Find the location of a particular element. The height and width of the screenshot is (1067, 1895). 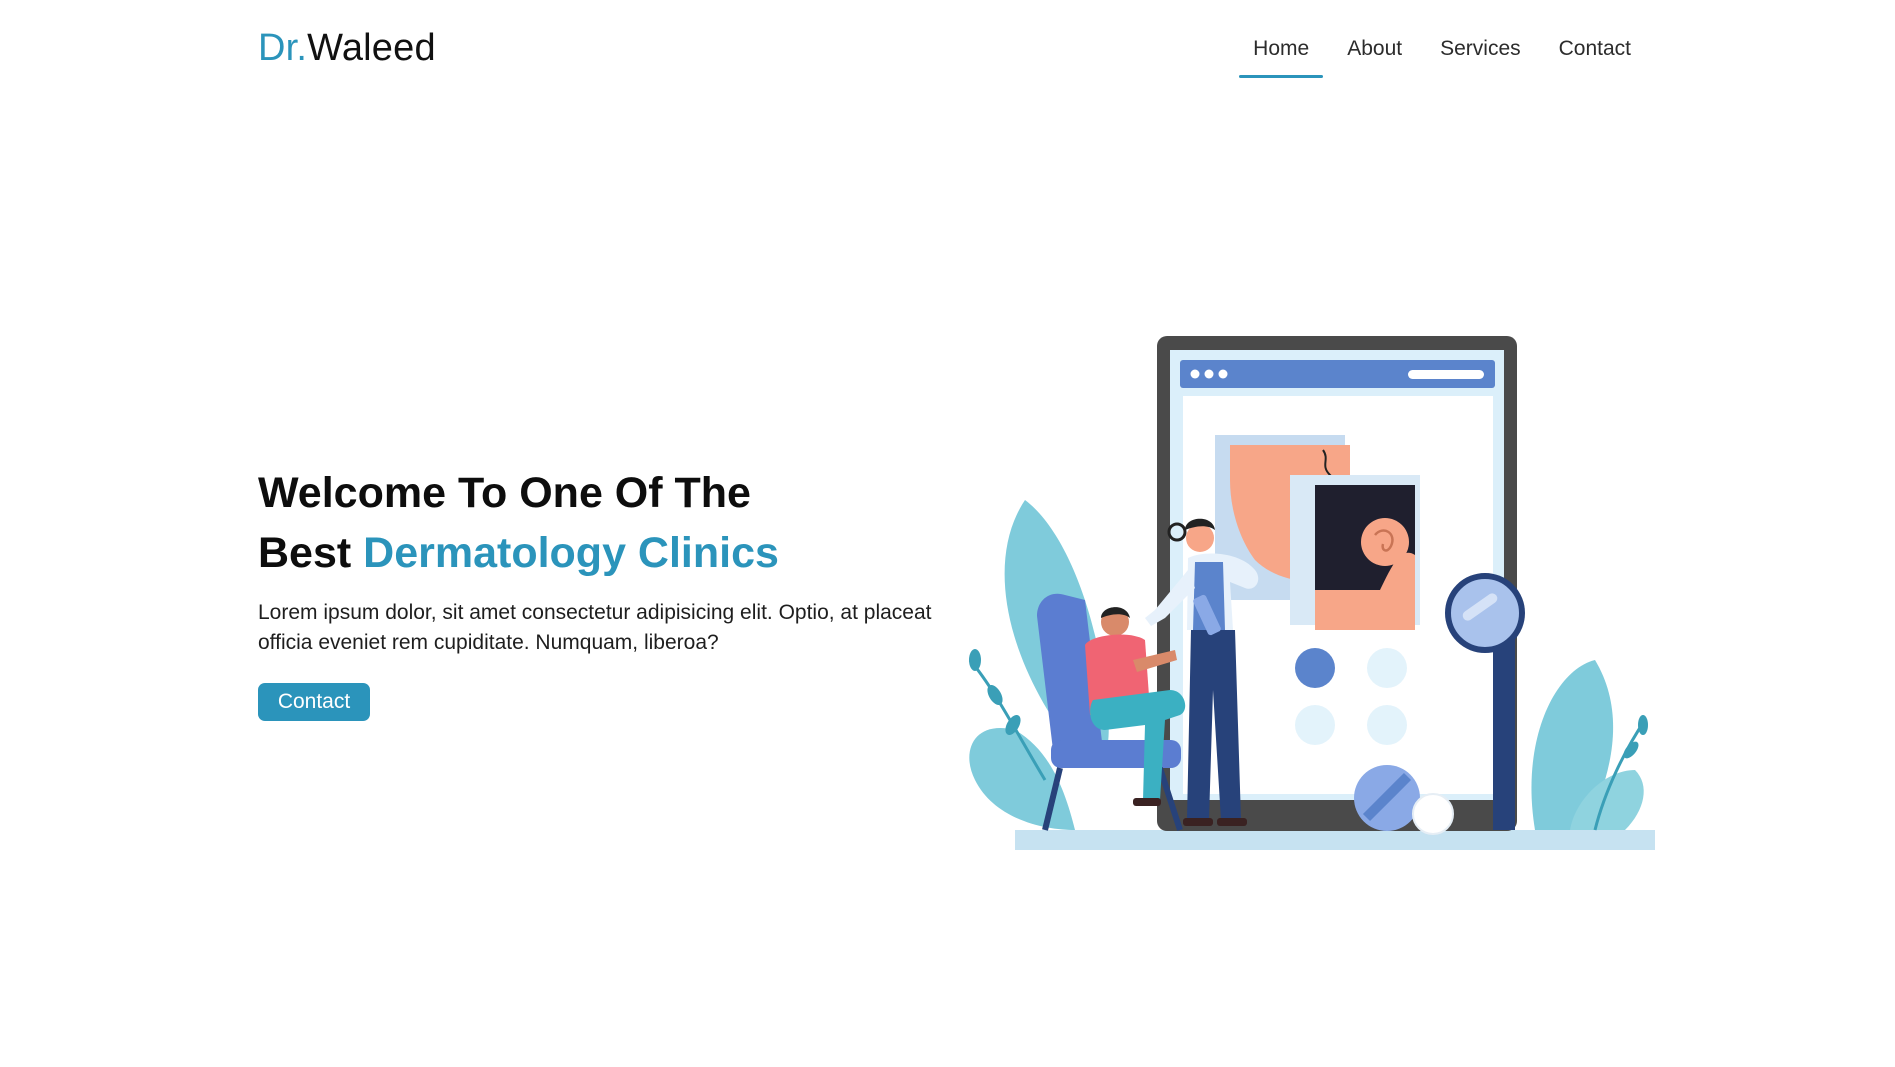

nav-services: Services is located at coordinates (1480, 54).